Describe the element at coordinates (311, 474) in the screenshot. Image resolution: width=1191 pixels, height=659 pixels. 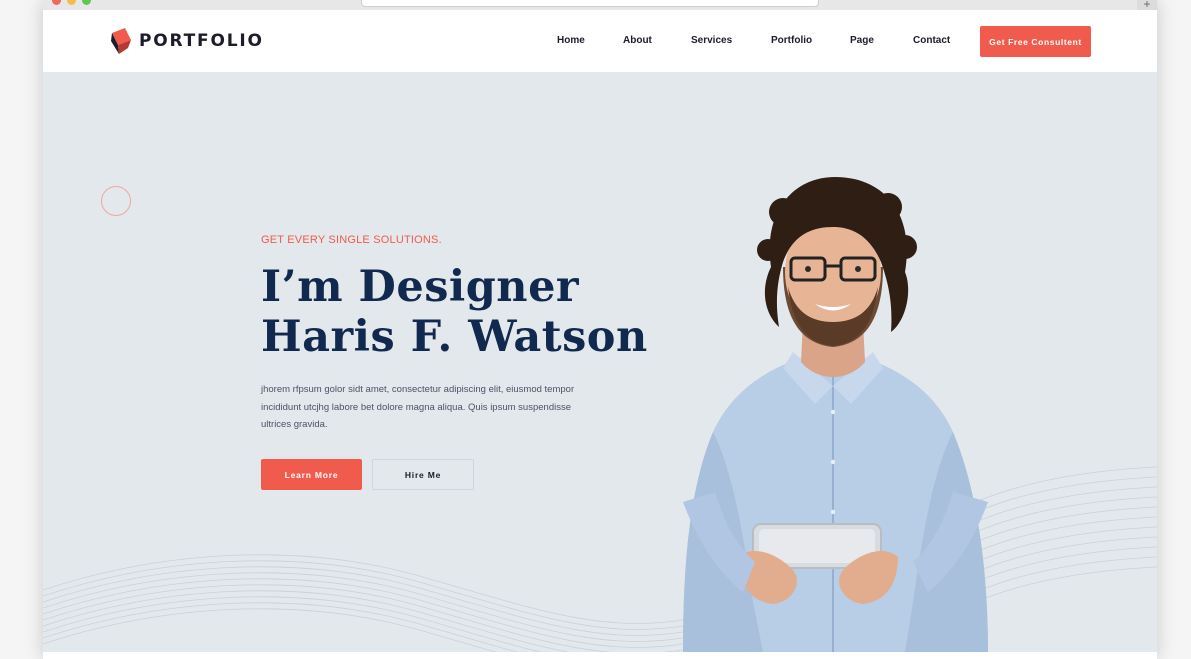
I see `learn-more-button: Learn More` at that location.